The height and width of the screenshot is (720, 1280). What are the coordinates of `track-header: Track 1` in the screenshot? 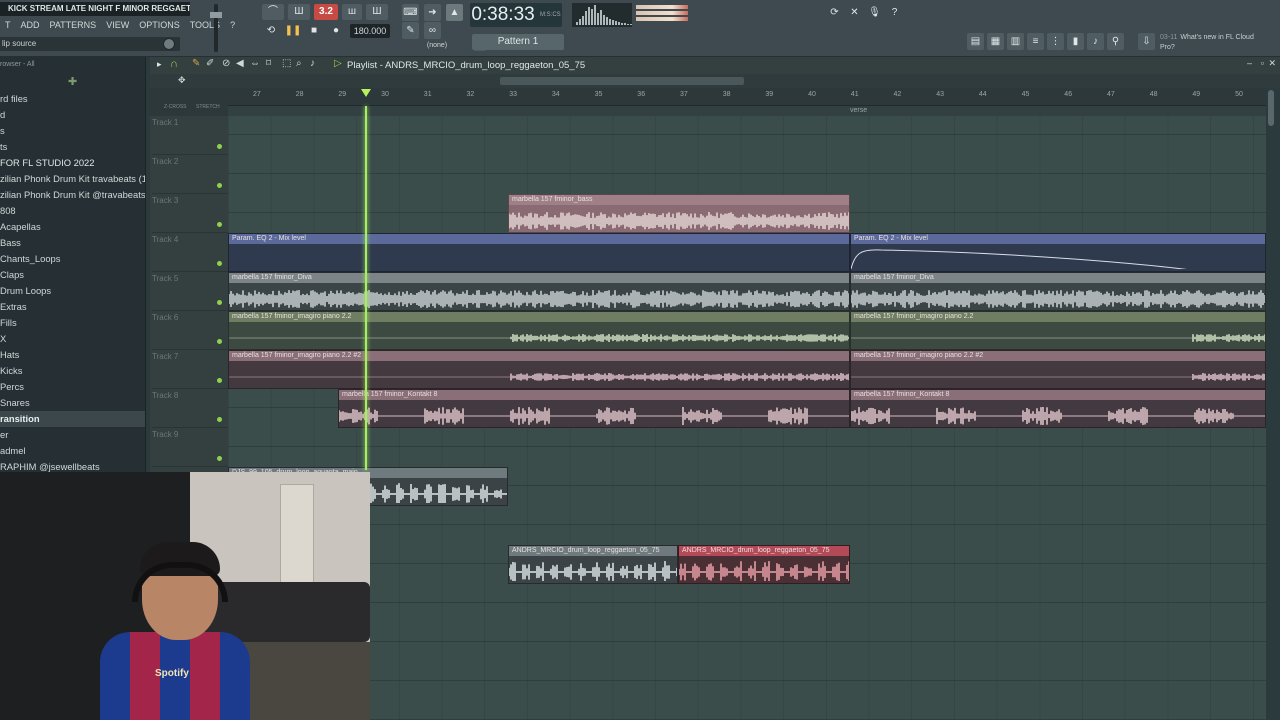 It's located at (190, 135).